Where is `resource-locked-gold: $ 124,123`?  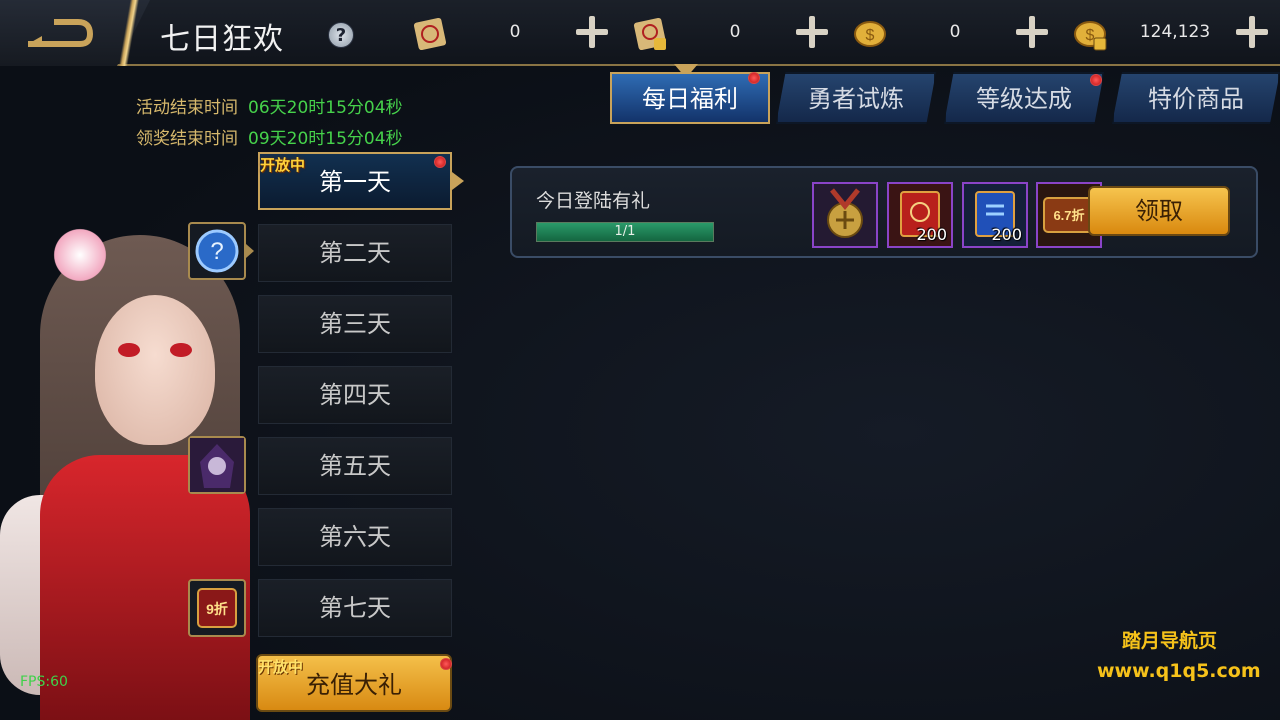
resource-locked-gold: $ 124,123 is located at coordinates (1175, 33).